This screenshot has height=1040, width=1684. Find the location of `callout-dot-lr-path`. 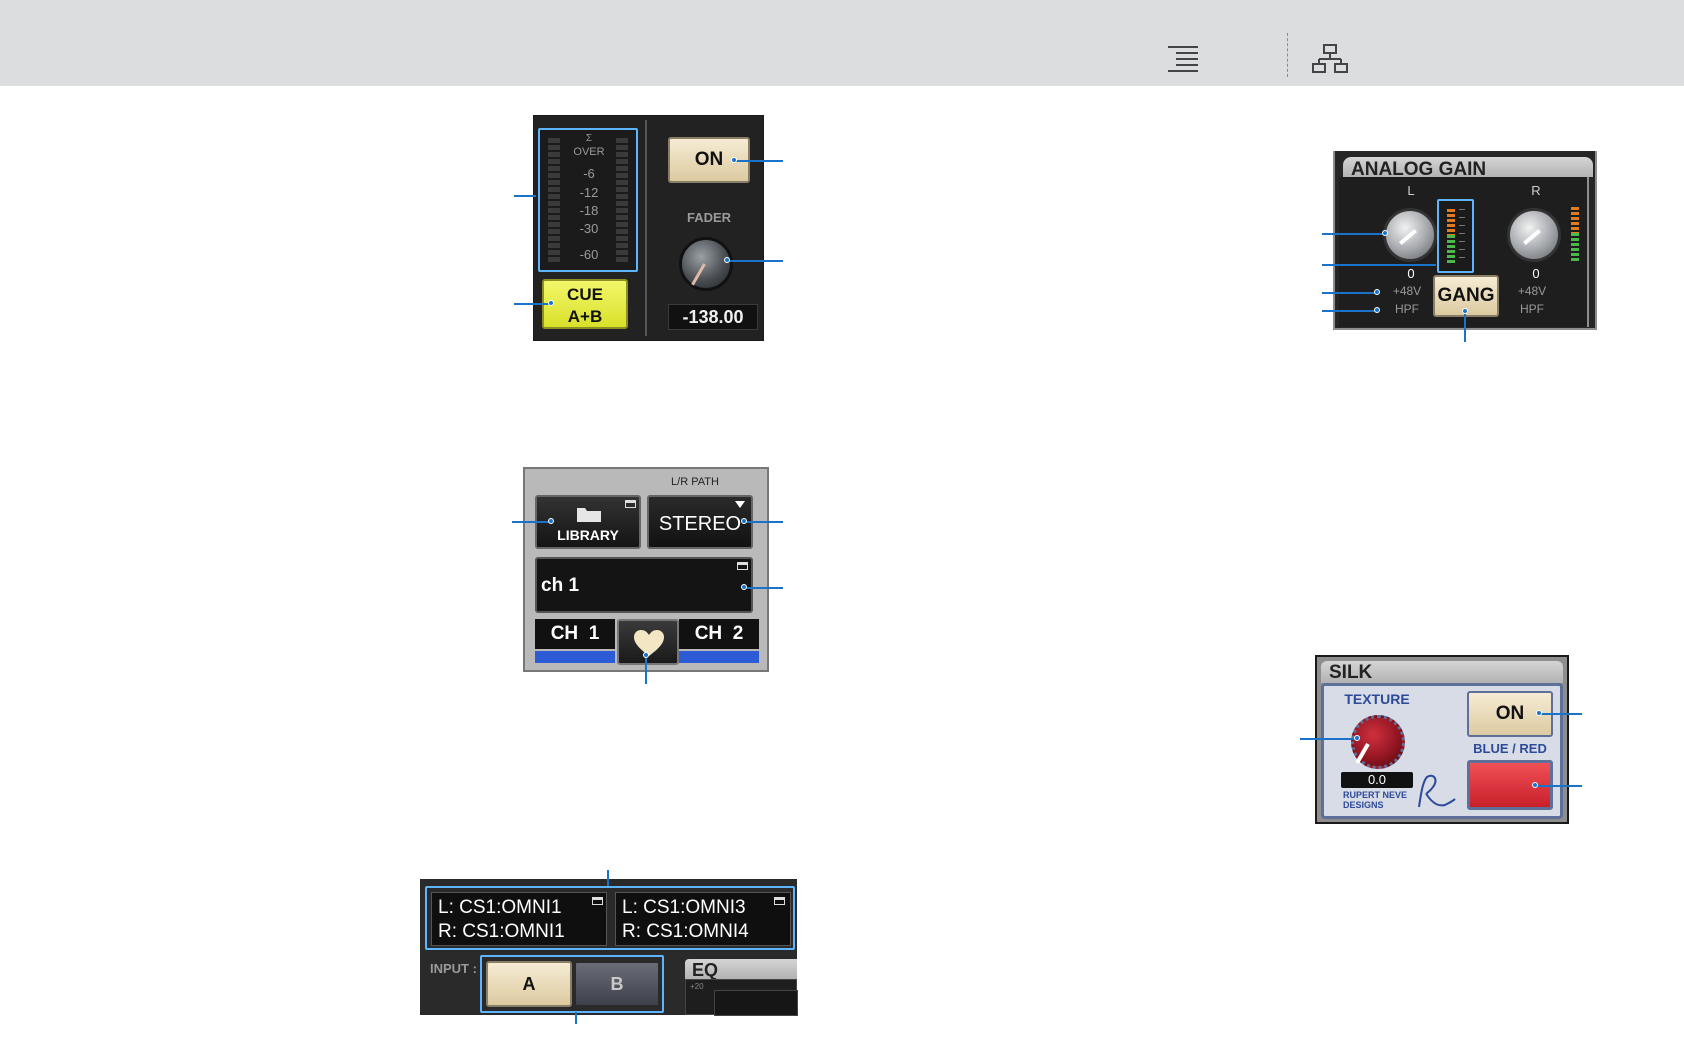

callout-dot-lr-path is located at coordinates (744, 521).